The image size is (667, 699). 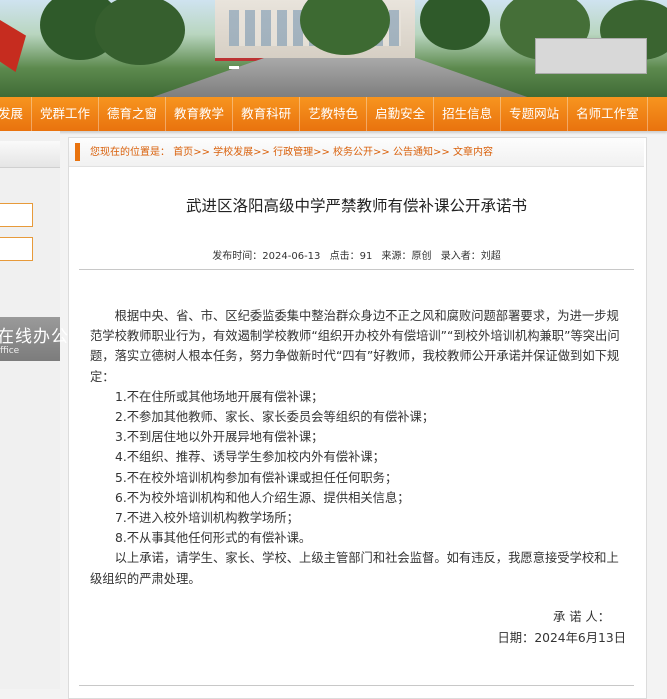 What do you see at coordinates (561, 638) in the screenshot?
I see `signing-date: 日期：2024年6月13日` at bounding box center [561, 638].